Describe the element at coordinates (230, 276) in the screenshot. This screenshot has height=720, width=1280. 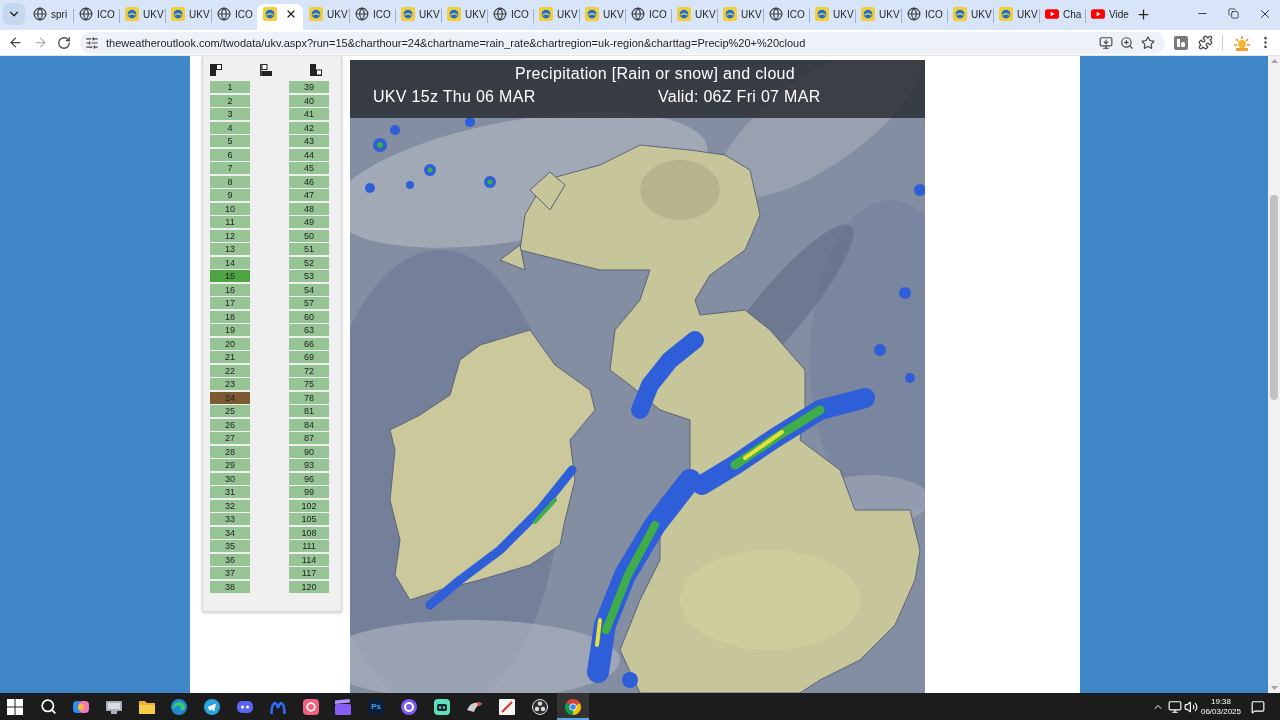
I see `hour-button: 15` at that location.